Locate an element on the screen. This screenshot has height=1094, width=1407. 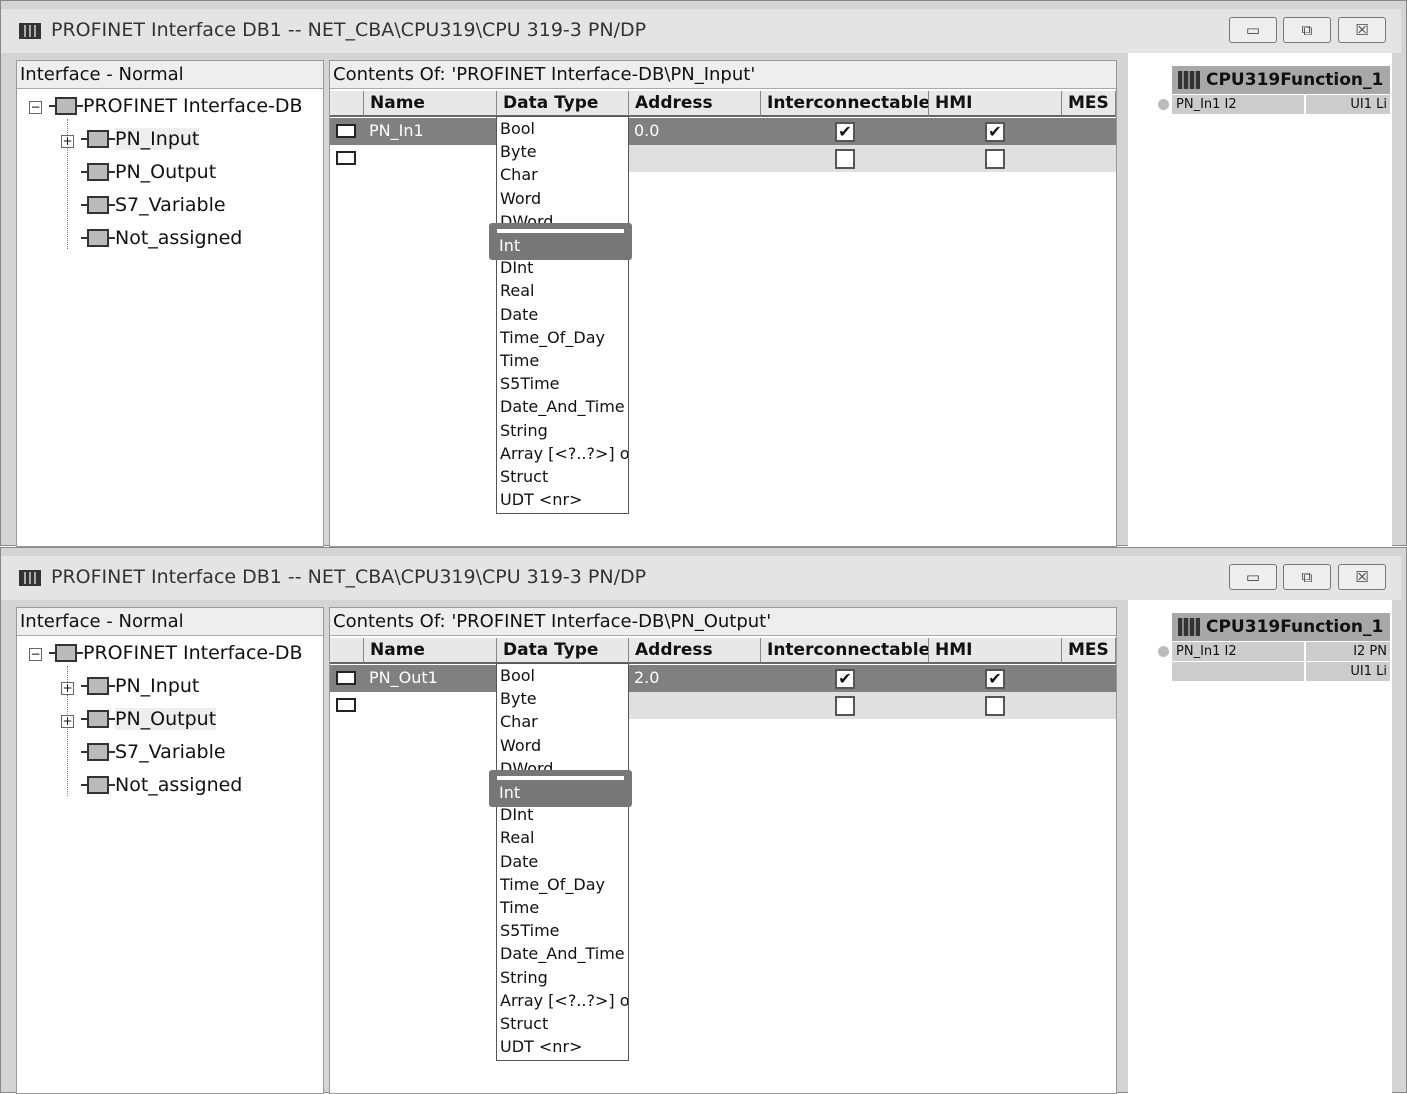
function-block: CPU319Function_1 PN_In1 I2 I2 PN UI1 Li is located at coordinates (1274, 647).